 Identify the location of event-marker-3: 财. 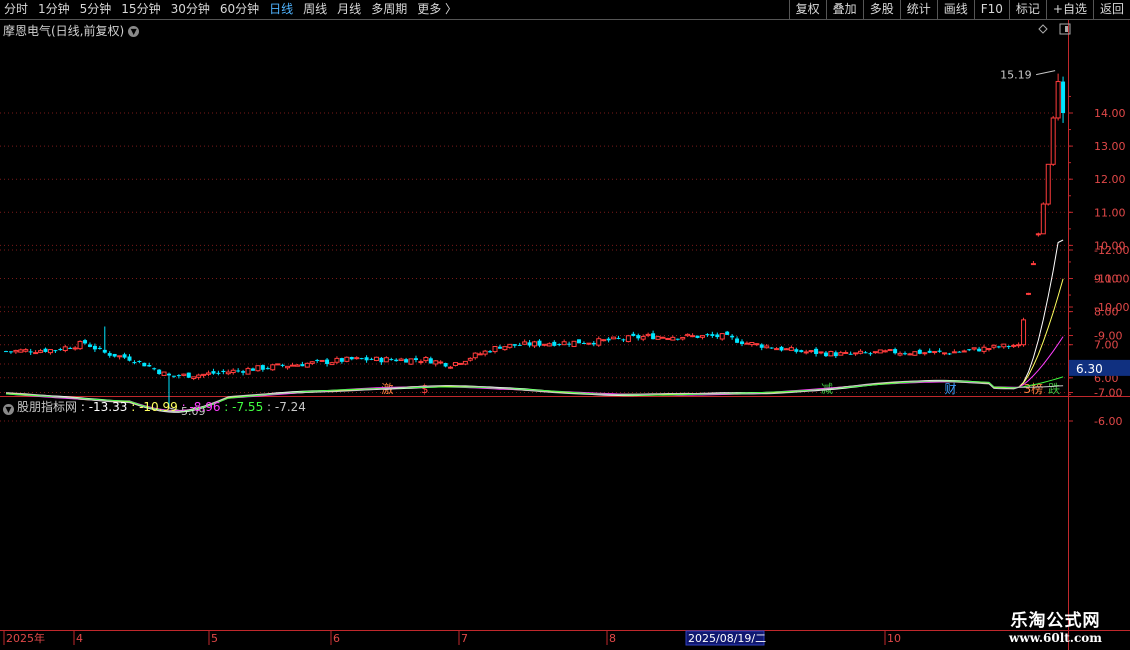
(950, 389).